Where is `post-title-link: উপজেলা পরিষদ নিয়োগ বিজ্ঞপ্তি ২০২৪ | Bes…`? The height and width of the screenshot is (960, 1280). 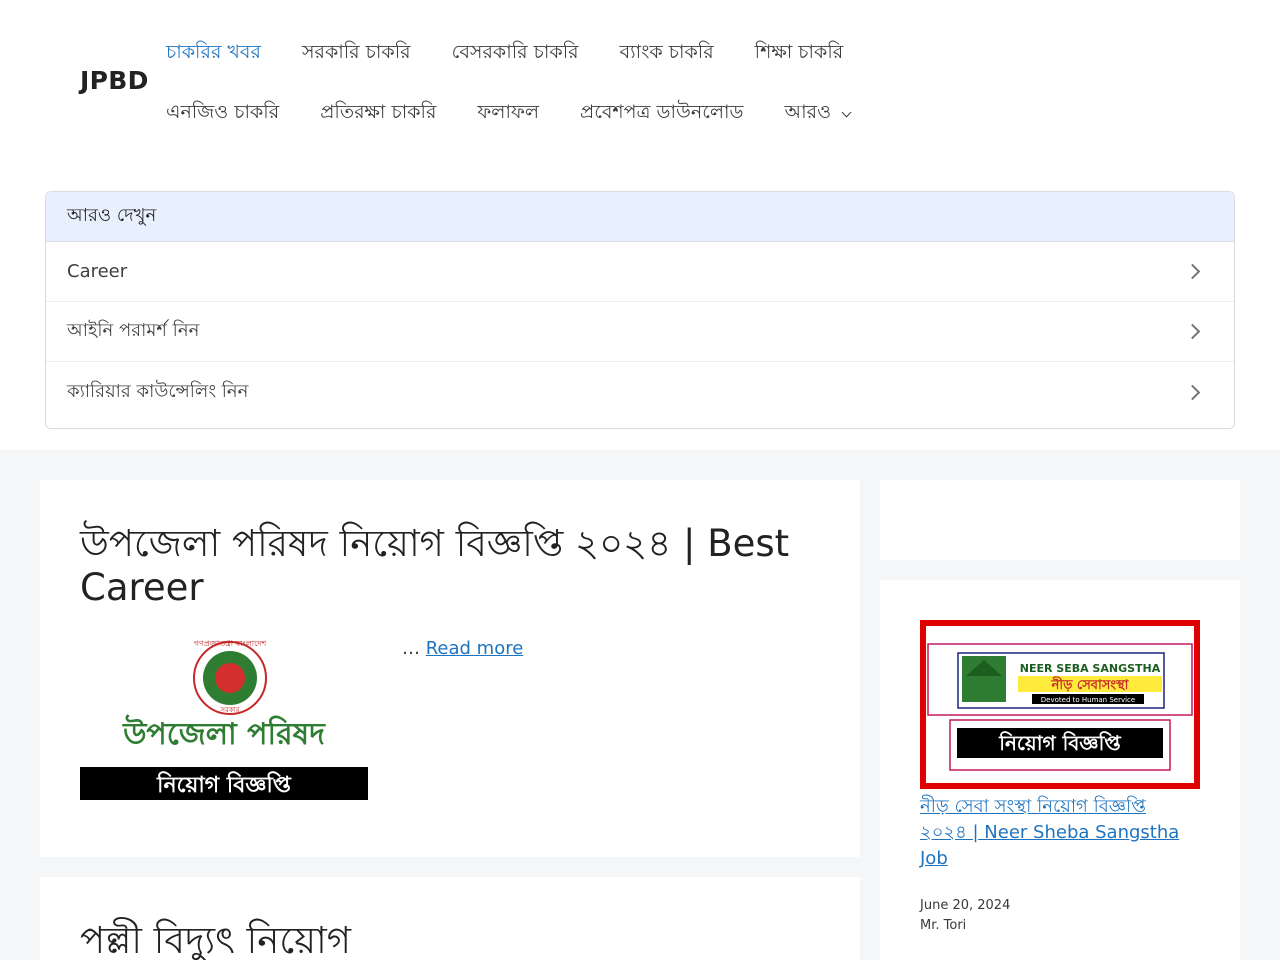 post-title-link: উপজেলা পরিষদ নিয়োগ বিজ্ঞপ্তি ২০২৪ | Bes… is located at coordinates (450, 566).